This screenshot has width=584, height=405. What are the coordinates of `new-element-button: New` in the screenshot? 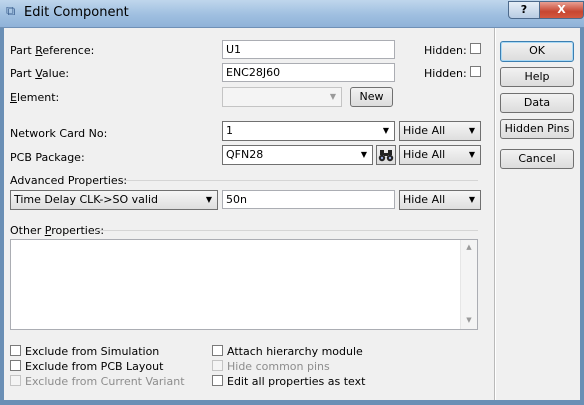 It's located at (371, 97).